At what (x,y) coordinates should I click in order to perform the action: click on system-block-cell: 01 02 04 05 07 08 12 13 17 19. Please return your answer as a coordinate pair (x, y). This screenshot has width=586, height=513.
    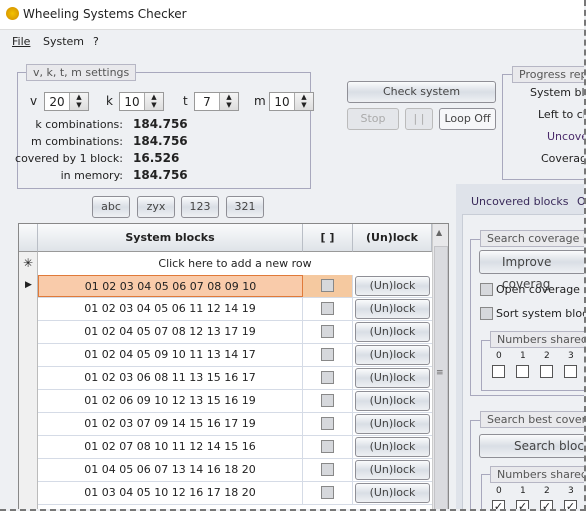
    Looking at the image, I should click on (170, 332).